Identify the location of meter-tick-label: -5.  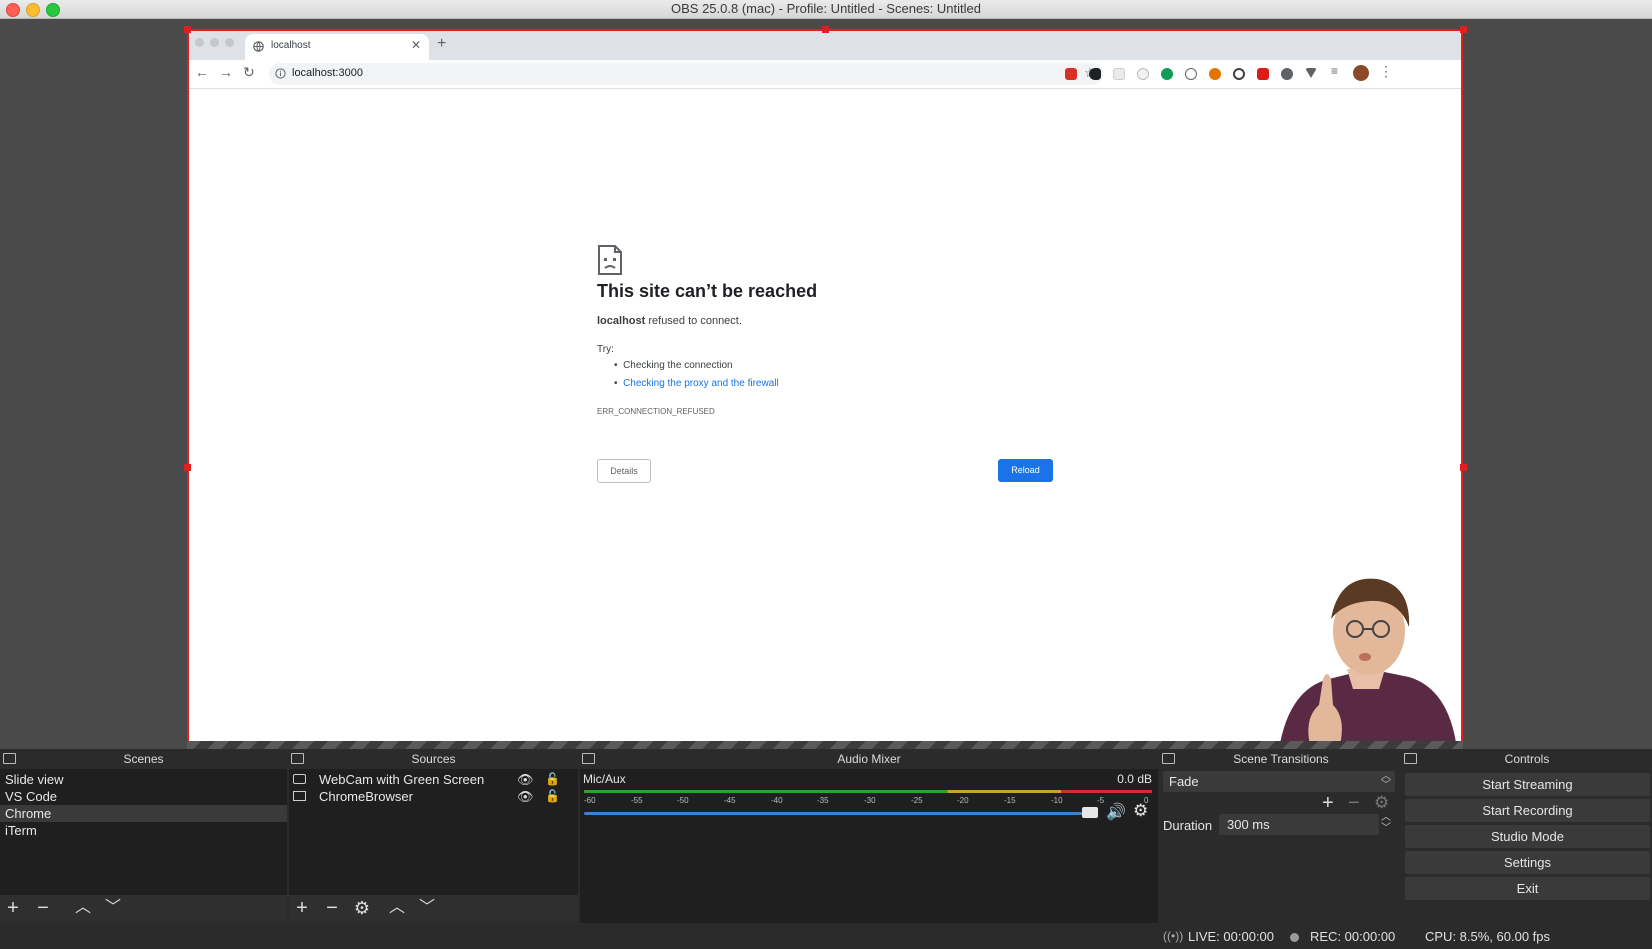
(1101, 800).